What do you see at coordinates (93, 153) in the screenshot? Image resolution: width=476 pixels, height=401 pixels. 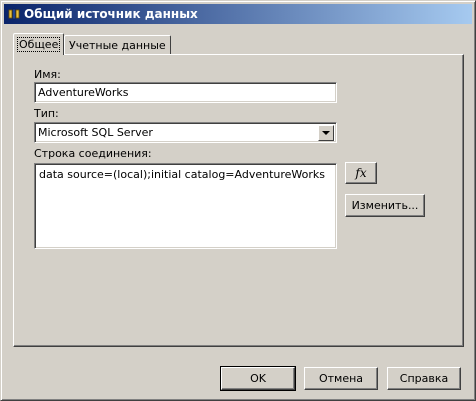 I see `connection-string-label: Строка соединения:` at bounding box center [93, 153].